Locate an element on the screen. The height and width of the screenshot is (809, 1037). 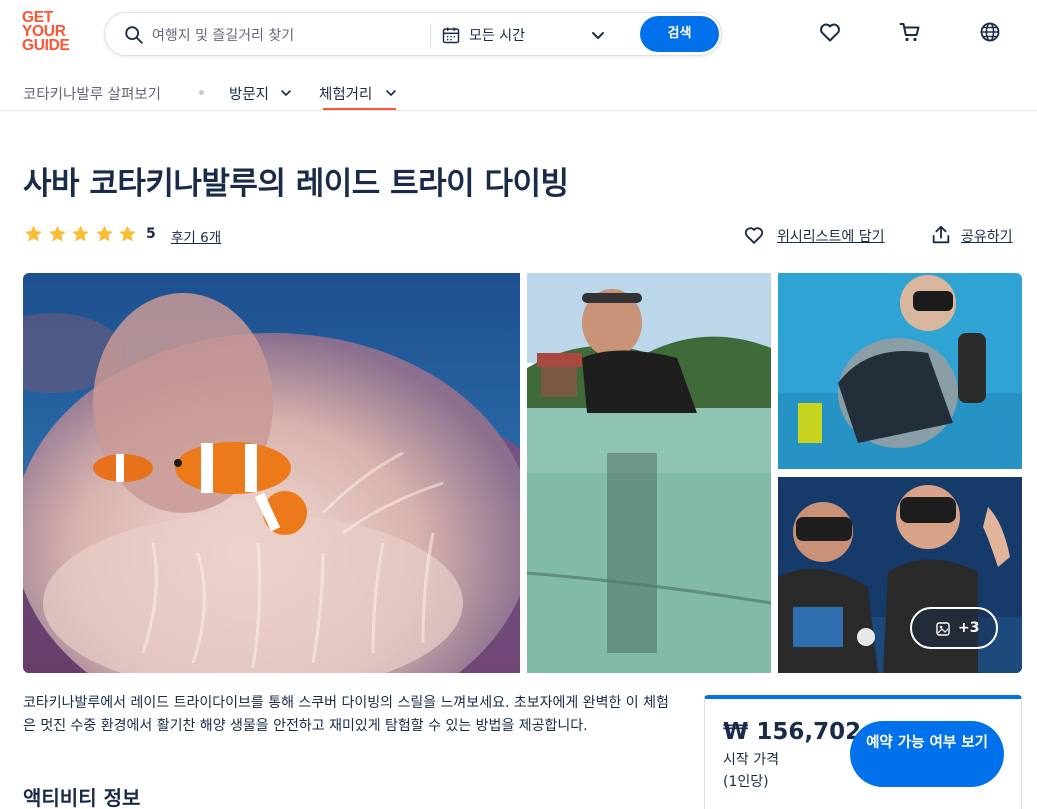
star-rating is located at coordinates (82, 234).